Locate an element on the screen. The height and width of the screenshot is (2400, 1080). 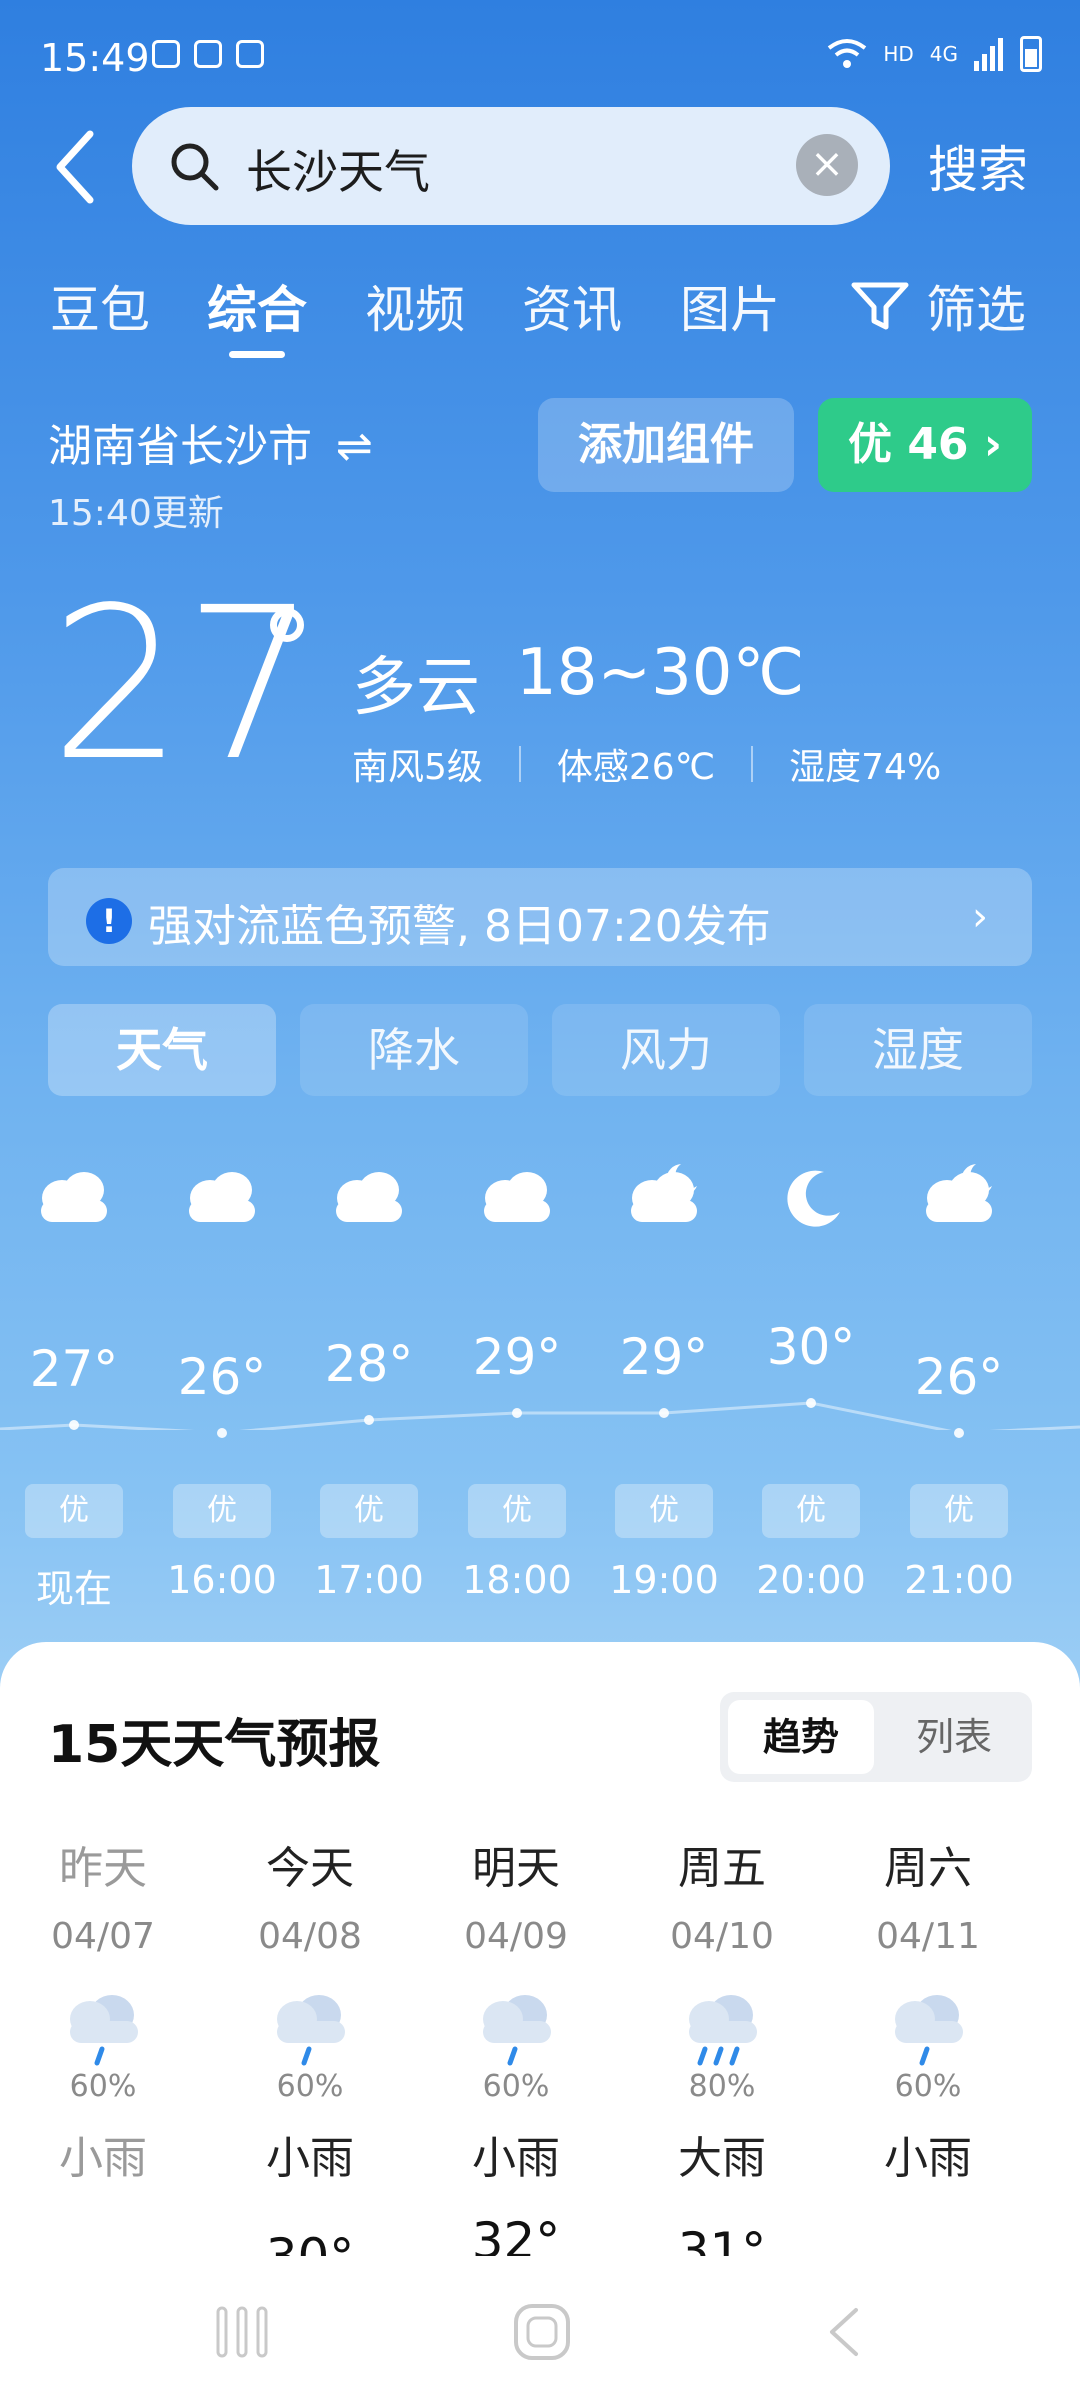
heavy-rain-icon is located at coordinates (722, 2027).